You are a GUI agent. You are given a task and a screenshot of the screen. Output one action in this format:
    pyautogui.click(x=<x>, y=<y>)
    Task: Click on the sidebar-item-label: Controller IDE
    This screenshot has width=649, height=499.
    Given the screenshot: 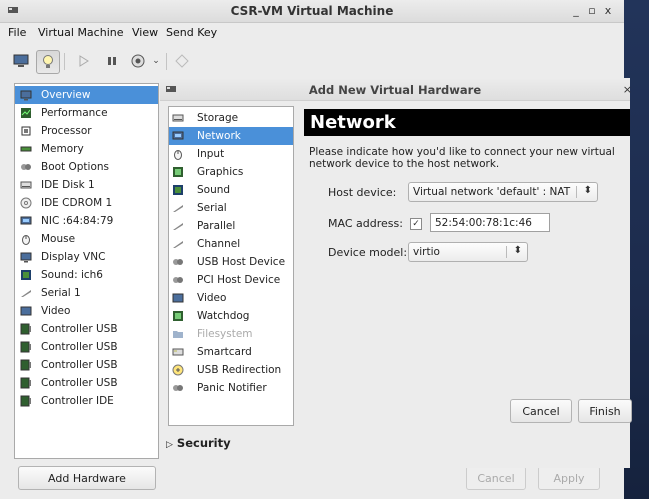 What is the action you would take?
    pyautogui.click(x=77, y=401)
    